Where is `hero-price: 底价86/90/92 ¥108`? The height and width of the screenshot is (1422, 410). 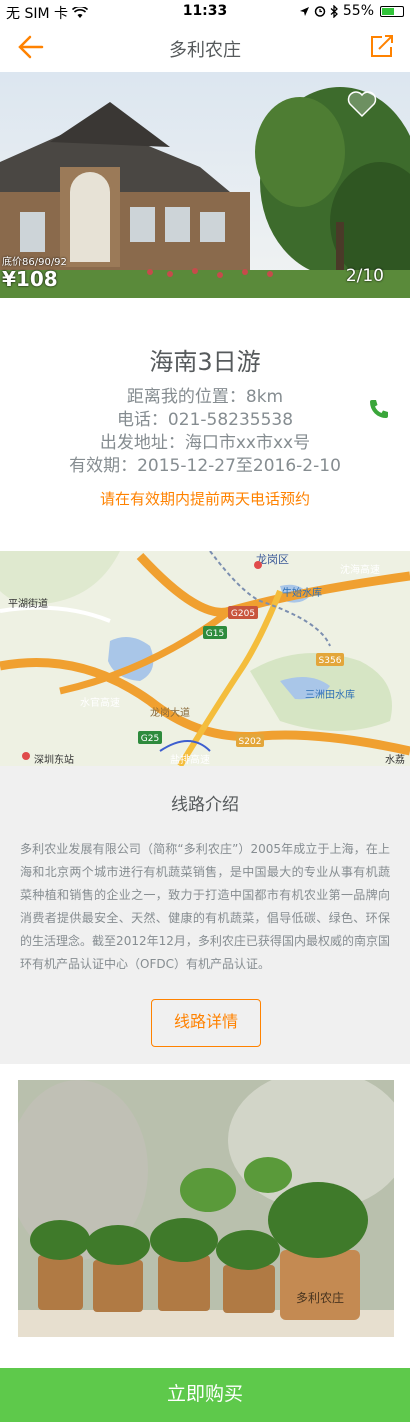 hero-price: 底价86/90/92 ¥108 is located at coordinates (34, 271).